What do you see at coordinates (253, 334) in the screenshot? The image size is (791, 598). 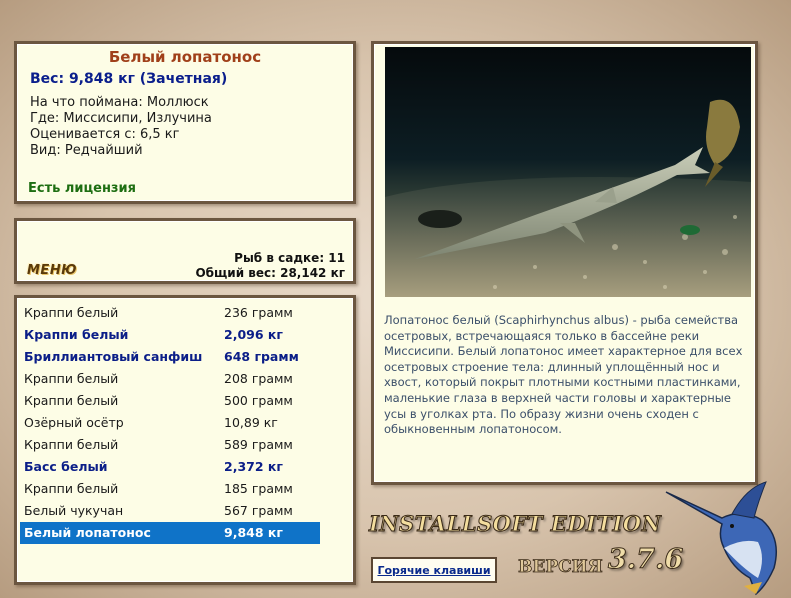 I see `catch-fish-weight: 2,096 кг` at bounding box center [253, 334].